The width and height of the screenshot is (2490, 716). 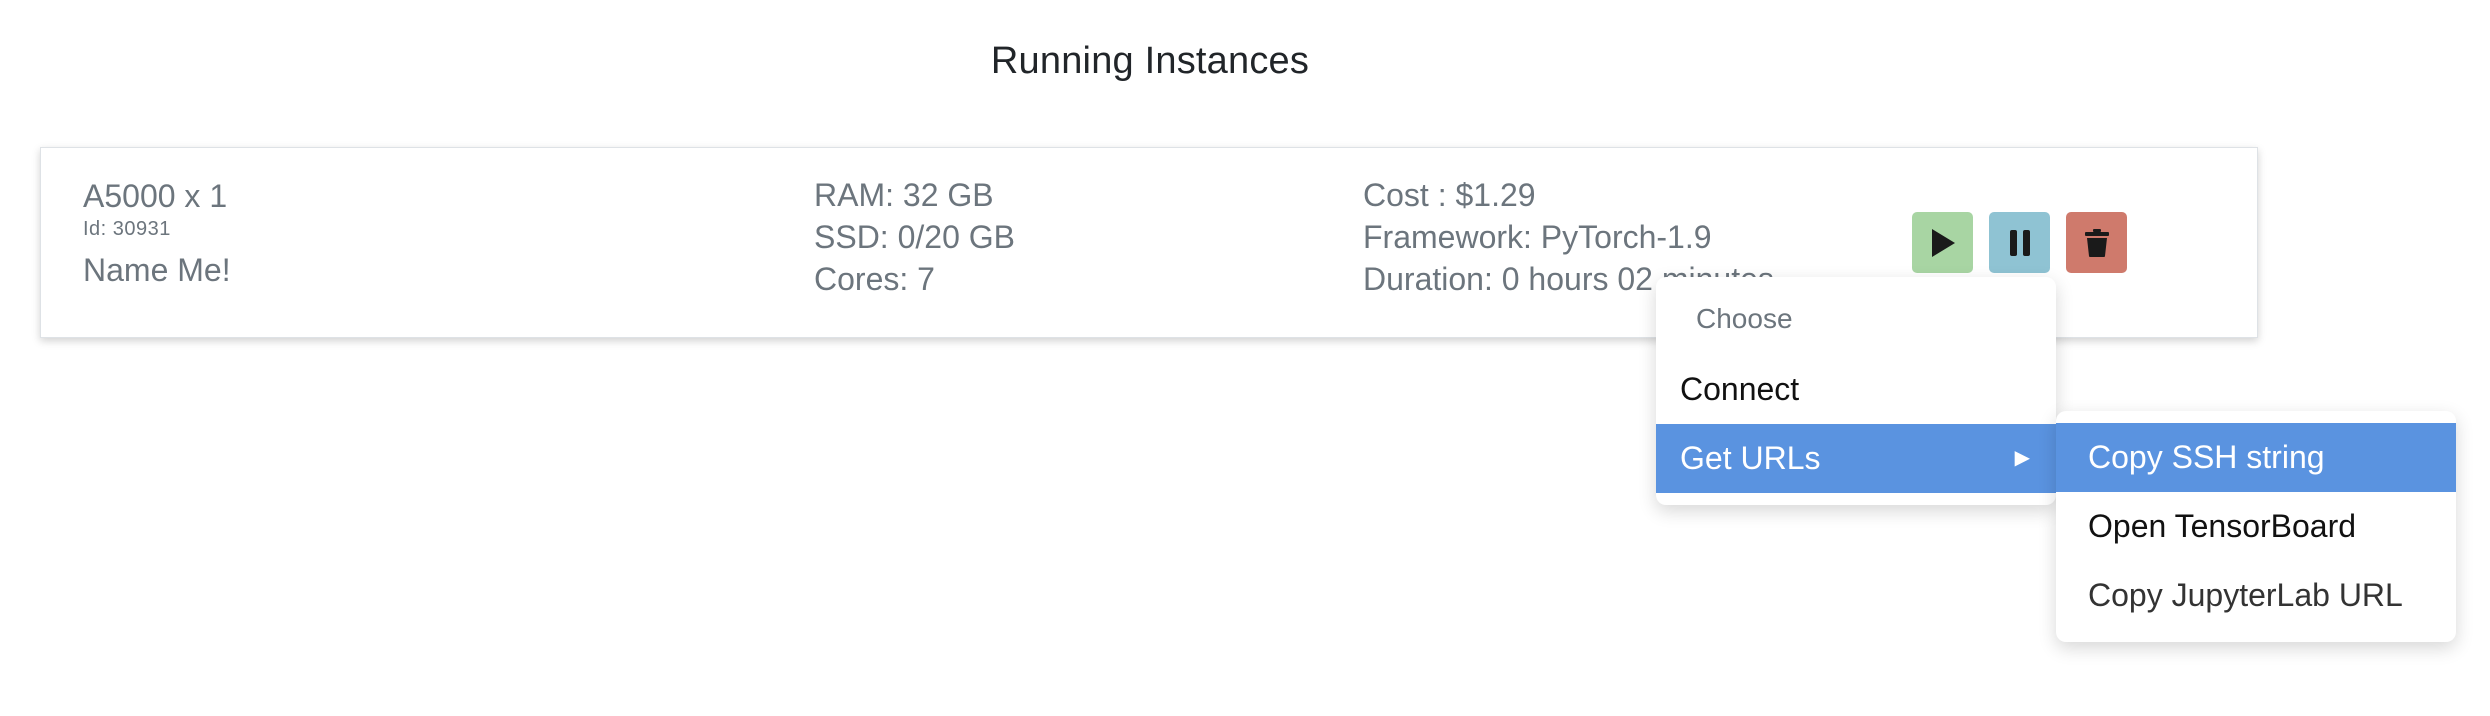 I want to click on menu-item-get-urls: Get URLs ▶, so click(x=1856, y=458).